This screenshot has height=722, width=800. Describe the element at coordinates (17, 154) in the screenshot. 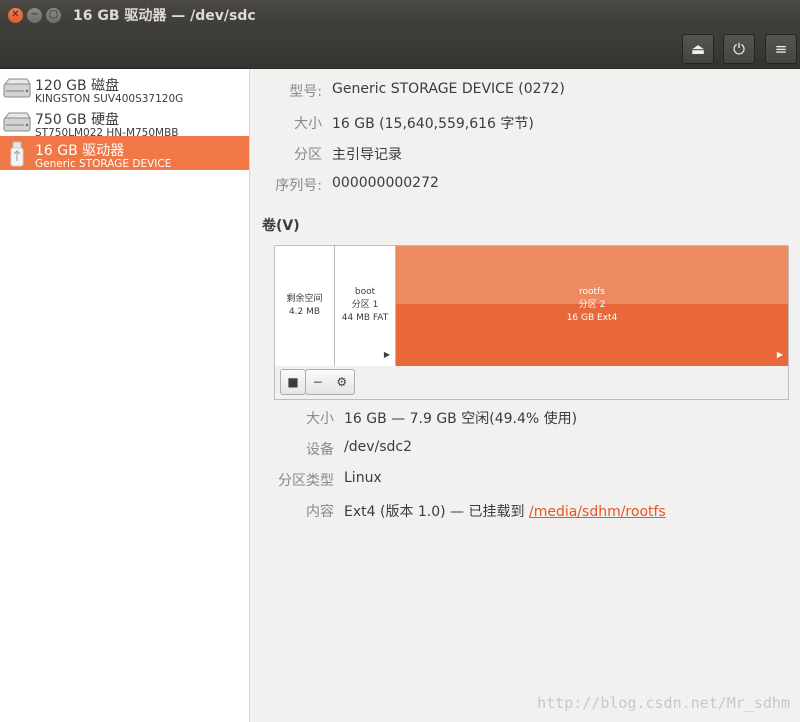

I see `usb-drive-icon` at that location.